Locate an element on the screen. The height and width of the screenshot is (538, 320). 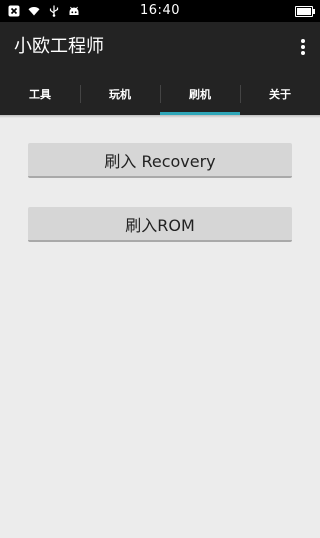
tab-flash: 刷机 is located at coordinates (200, 94).